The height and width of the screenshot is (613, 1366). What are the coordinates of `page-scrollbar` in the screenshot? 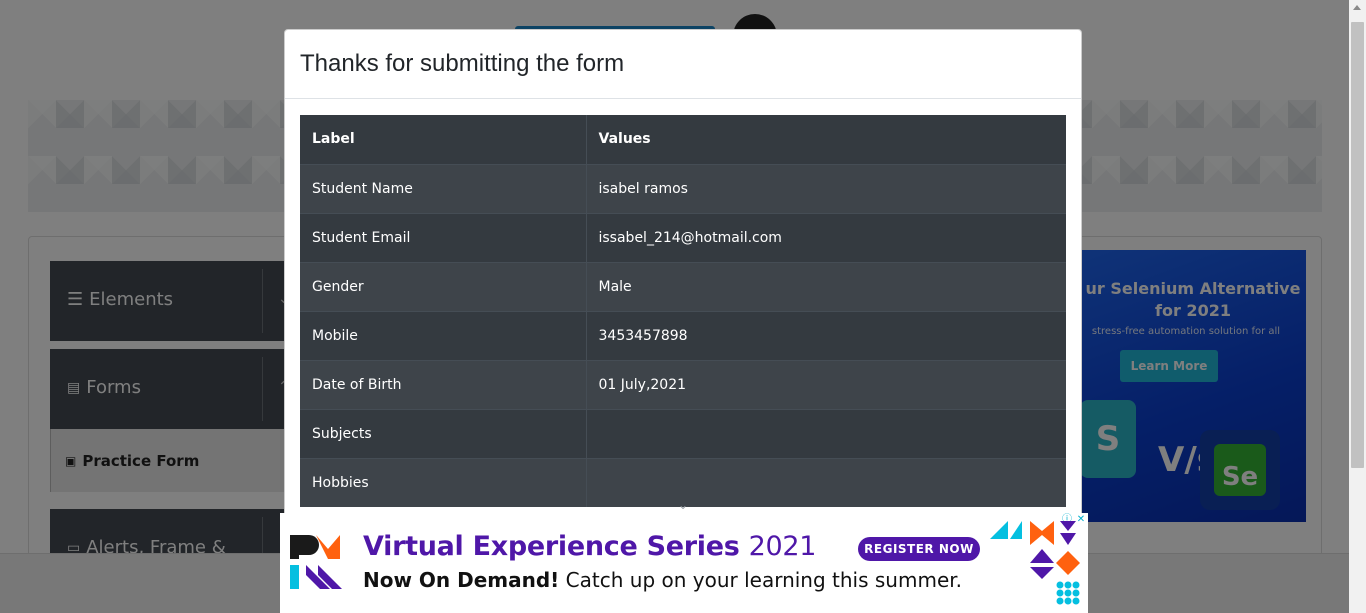 It's located at (1357, 306).